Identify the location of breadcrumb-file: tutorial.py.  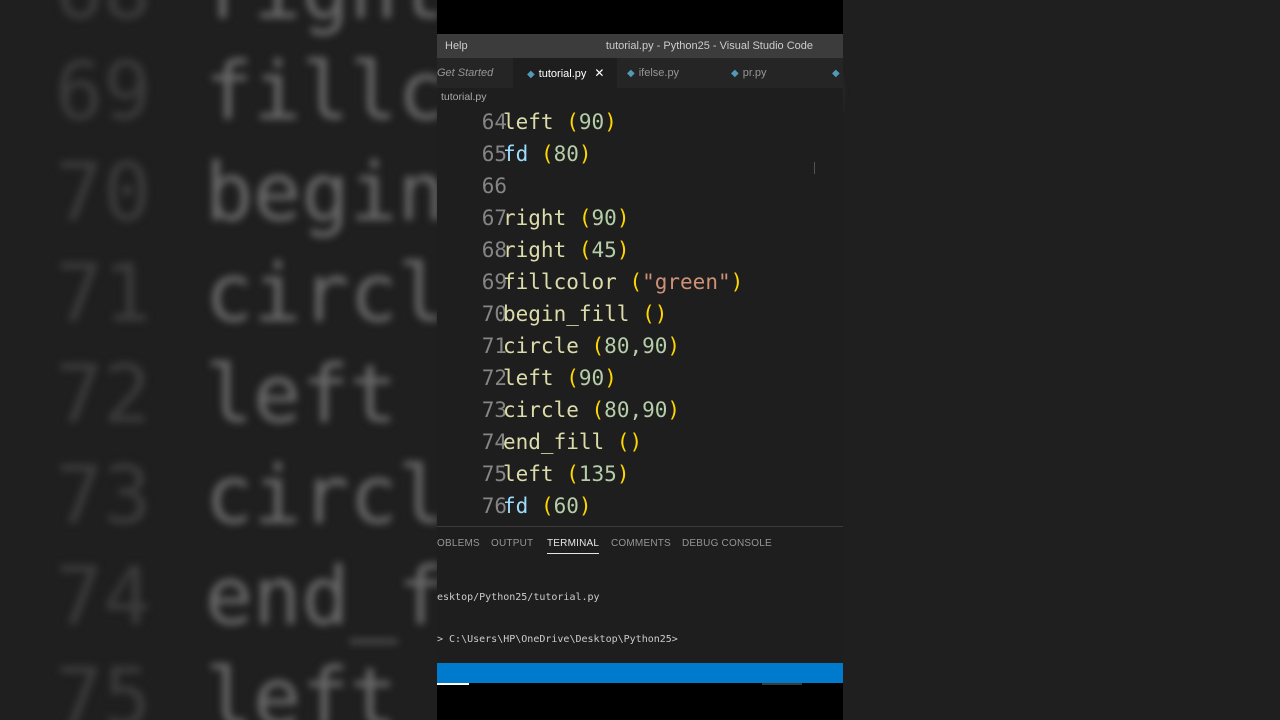
(464, 97).